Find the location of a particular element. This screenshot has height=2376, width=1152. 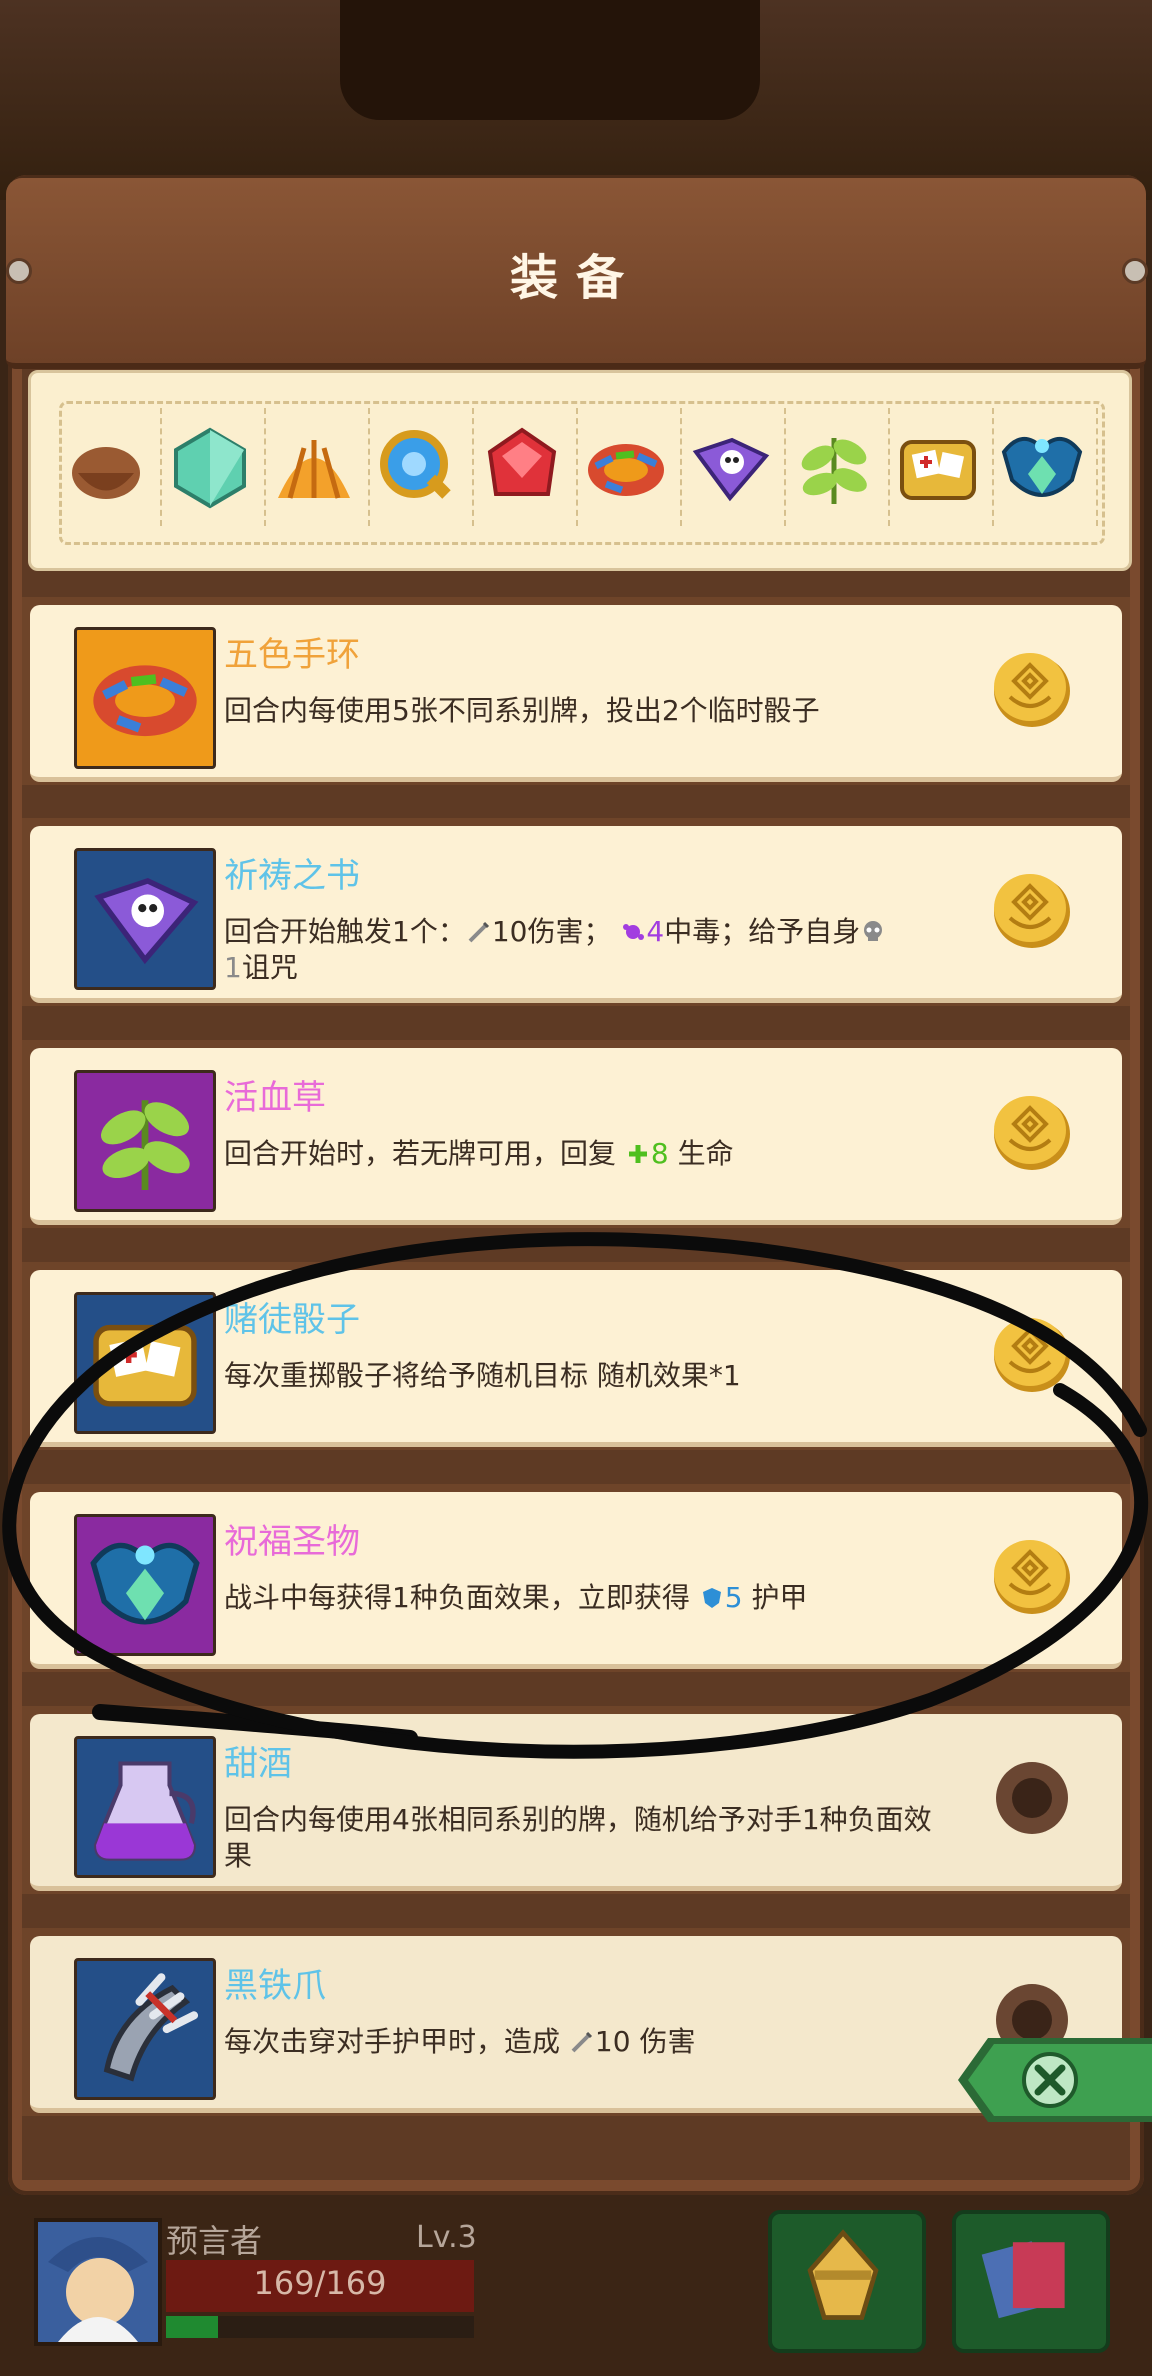

item-description: 回合内每使用4张相同系别的牌，随机给予对手1种负面效果 is located at coordinates (578, 1837).